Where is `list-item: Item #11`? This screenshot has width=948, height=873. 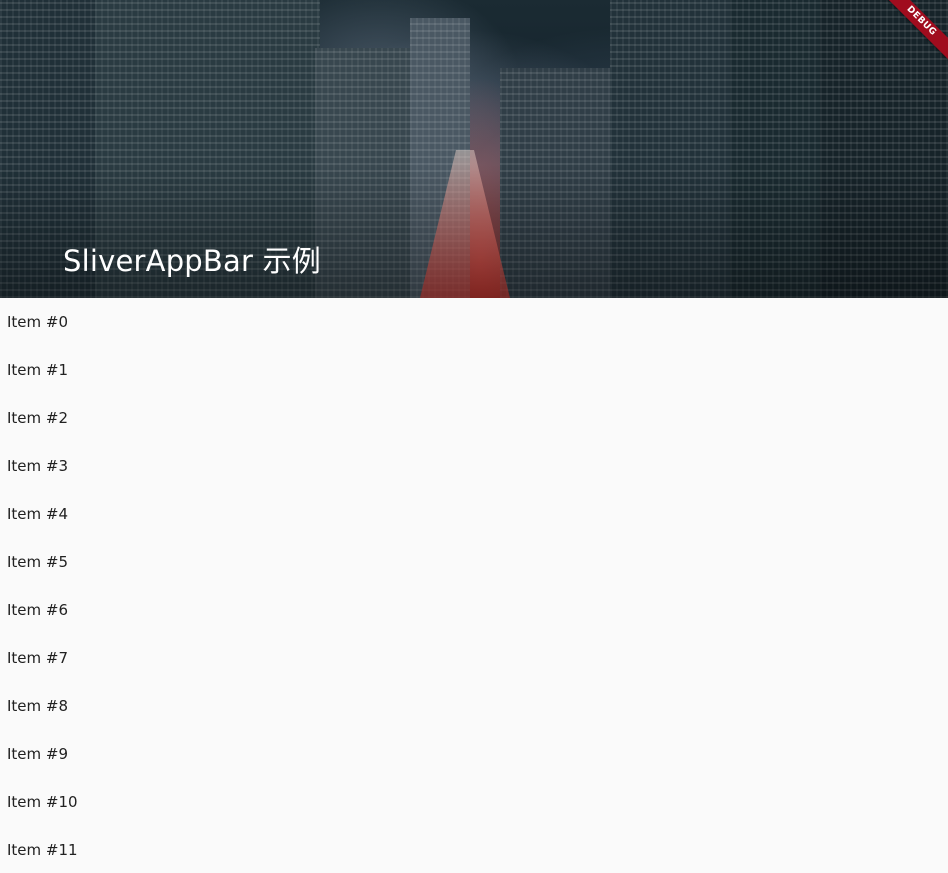
list-item: Item #11 is located at coordinates (474, 849).